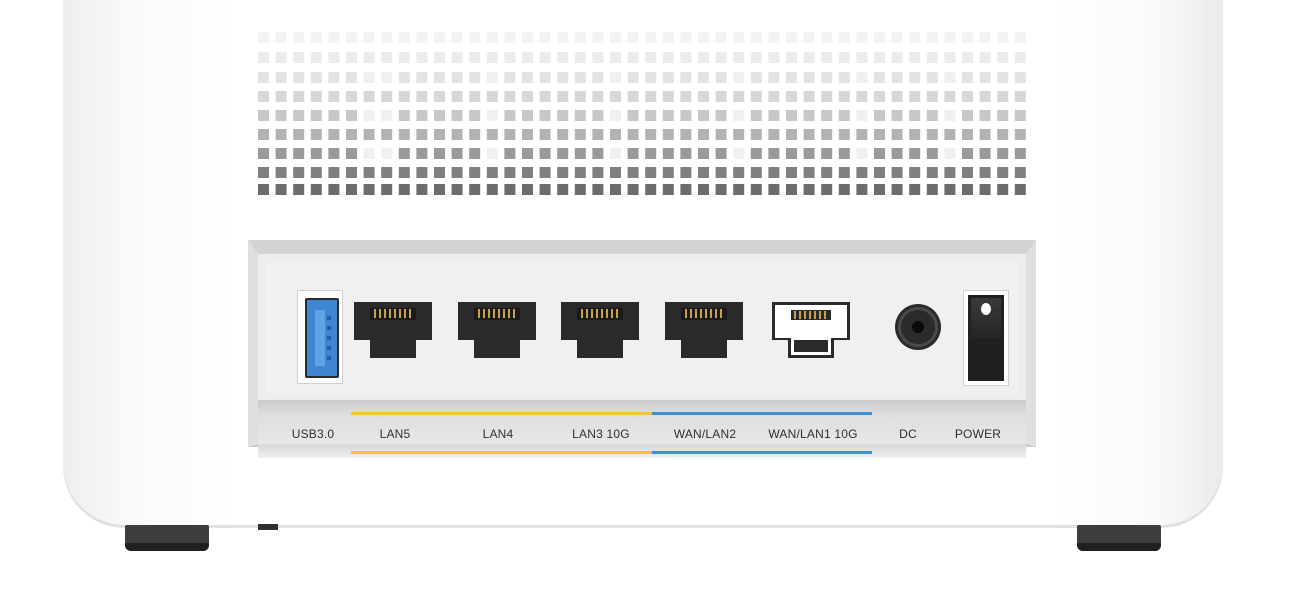  I want to click on right-foot, so click(1119, 538).